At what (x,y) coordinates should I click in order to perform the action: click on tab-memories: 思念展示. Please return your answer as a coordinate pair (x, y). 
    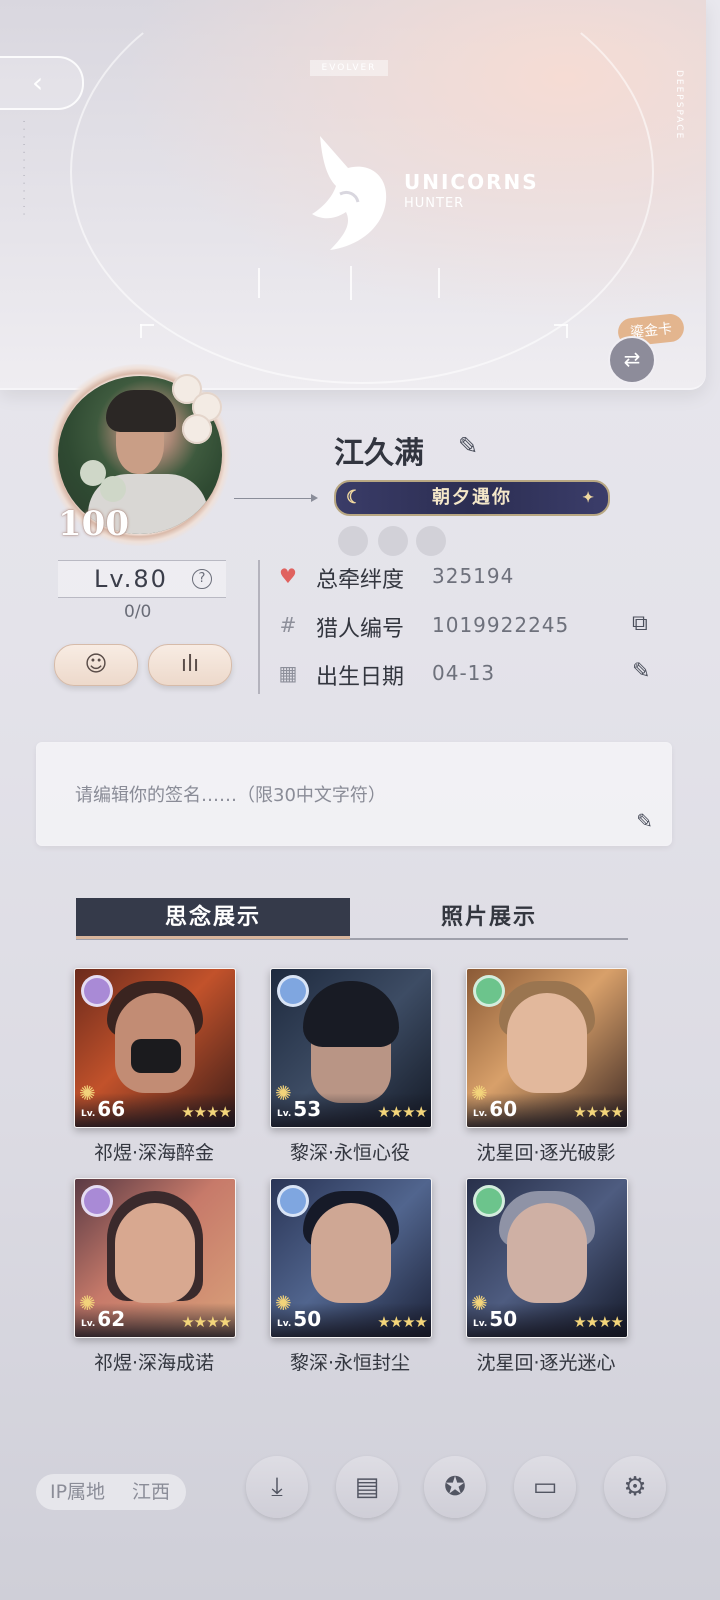
    Looking at the image, I should click on (213, 918).